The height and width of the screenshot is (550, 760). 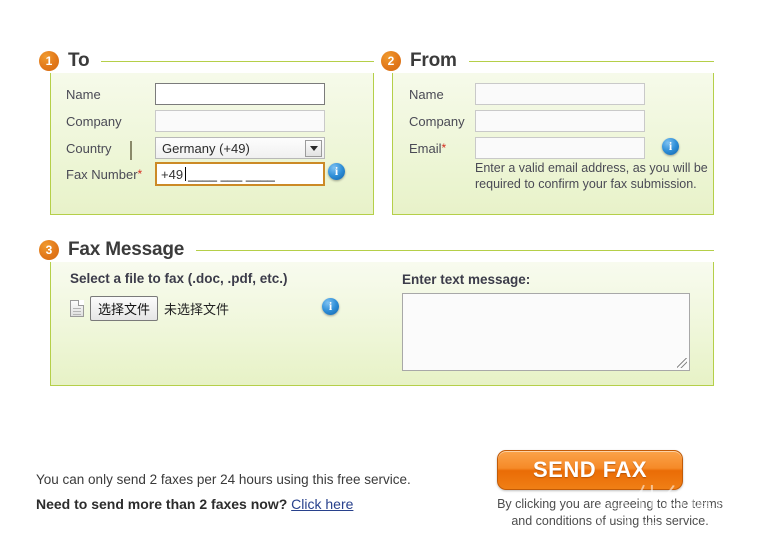 What do you see at coordinates (391, 61) in the screenshot?
I see `step-badge-2: 2` at bounding box center [391, 61].